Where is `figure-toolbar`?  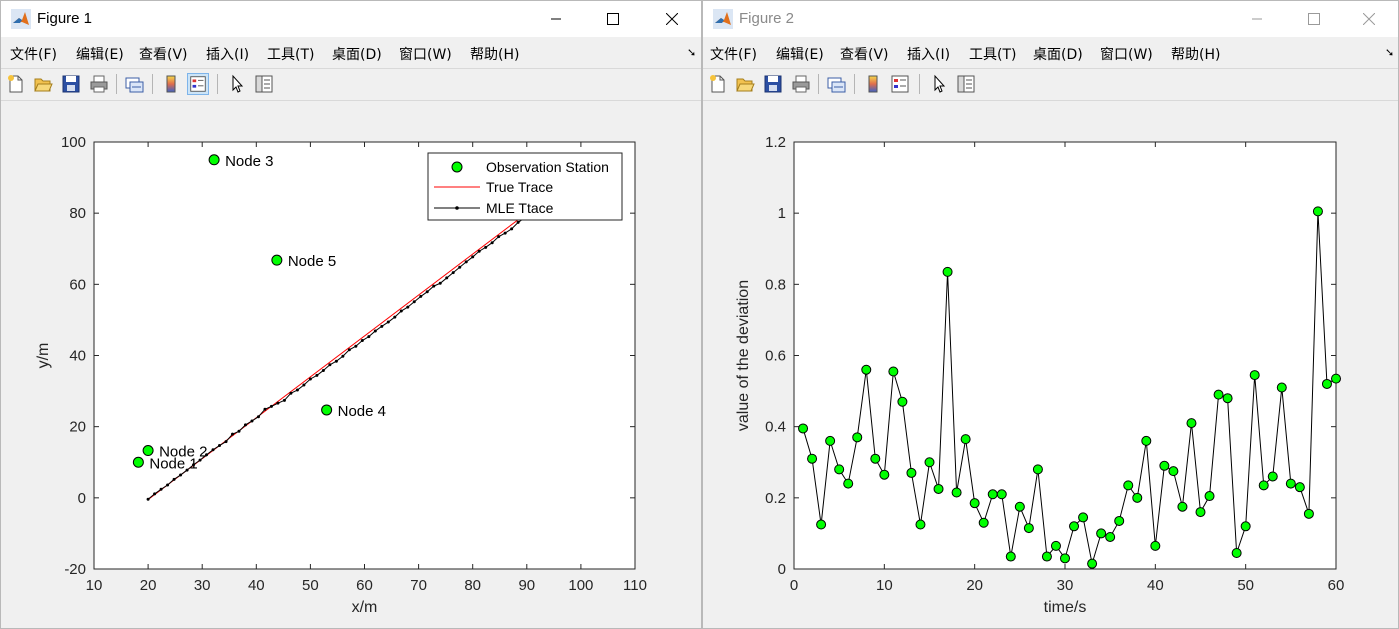 figure-toolbar is located at coordinates (351, 84).